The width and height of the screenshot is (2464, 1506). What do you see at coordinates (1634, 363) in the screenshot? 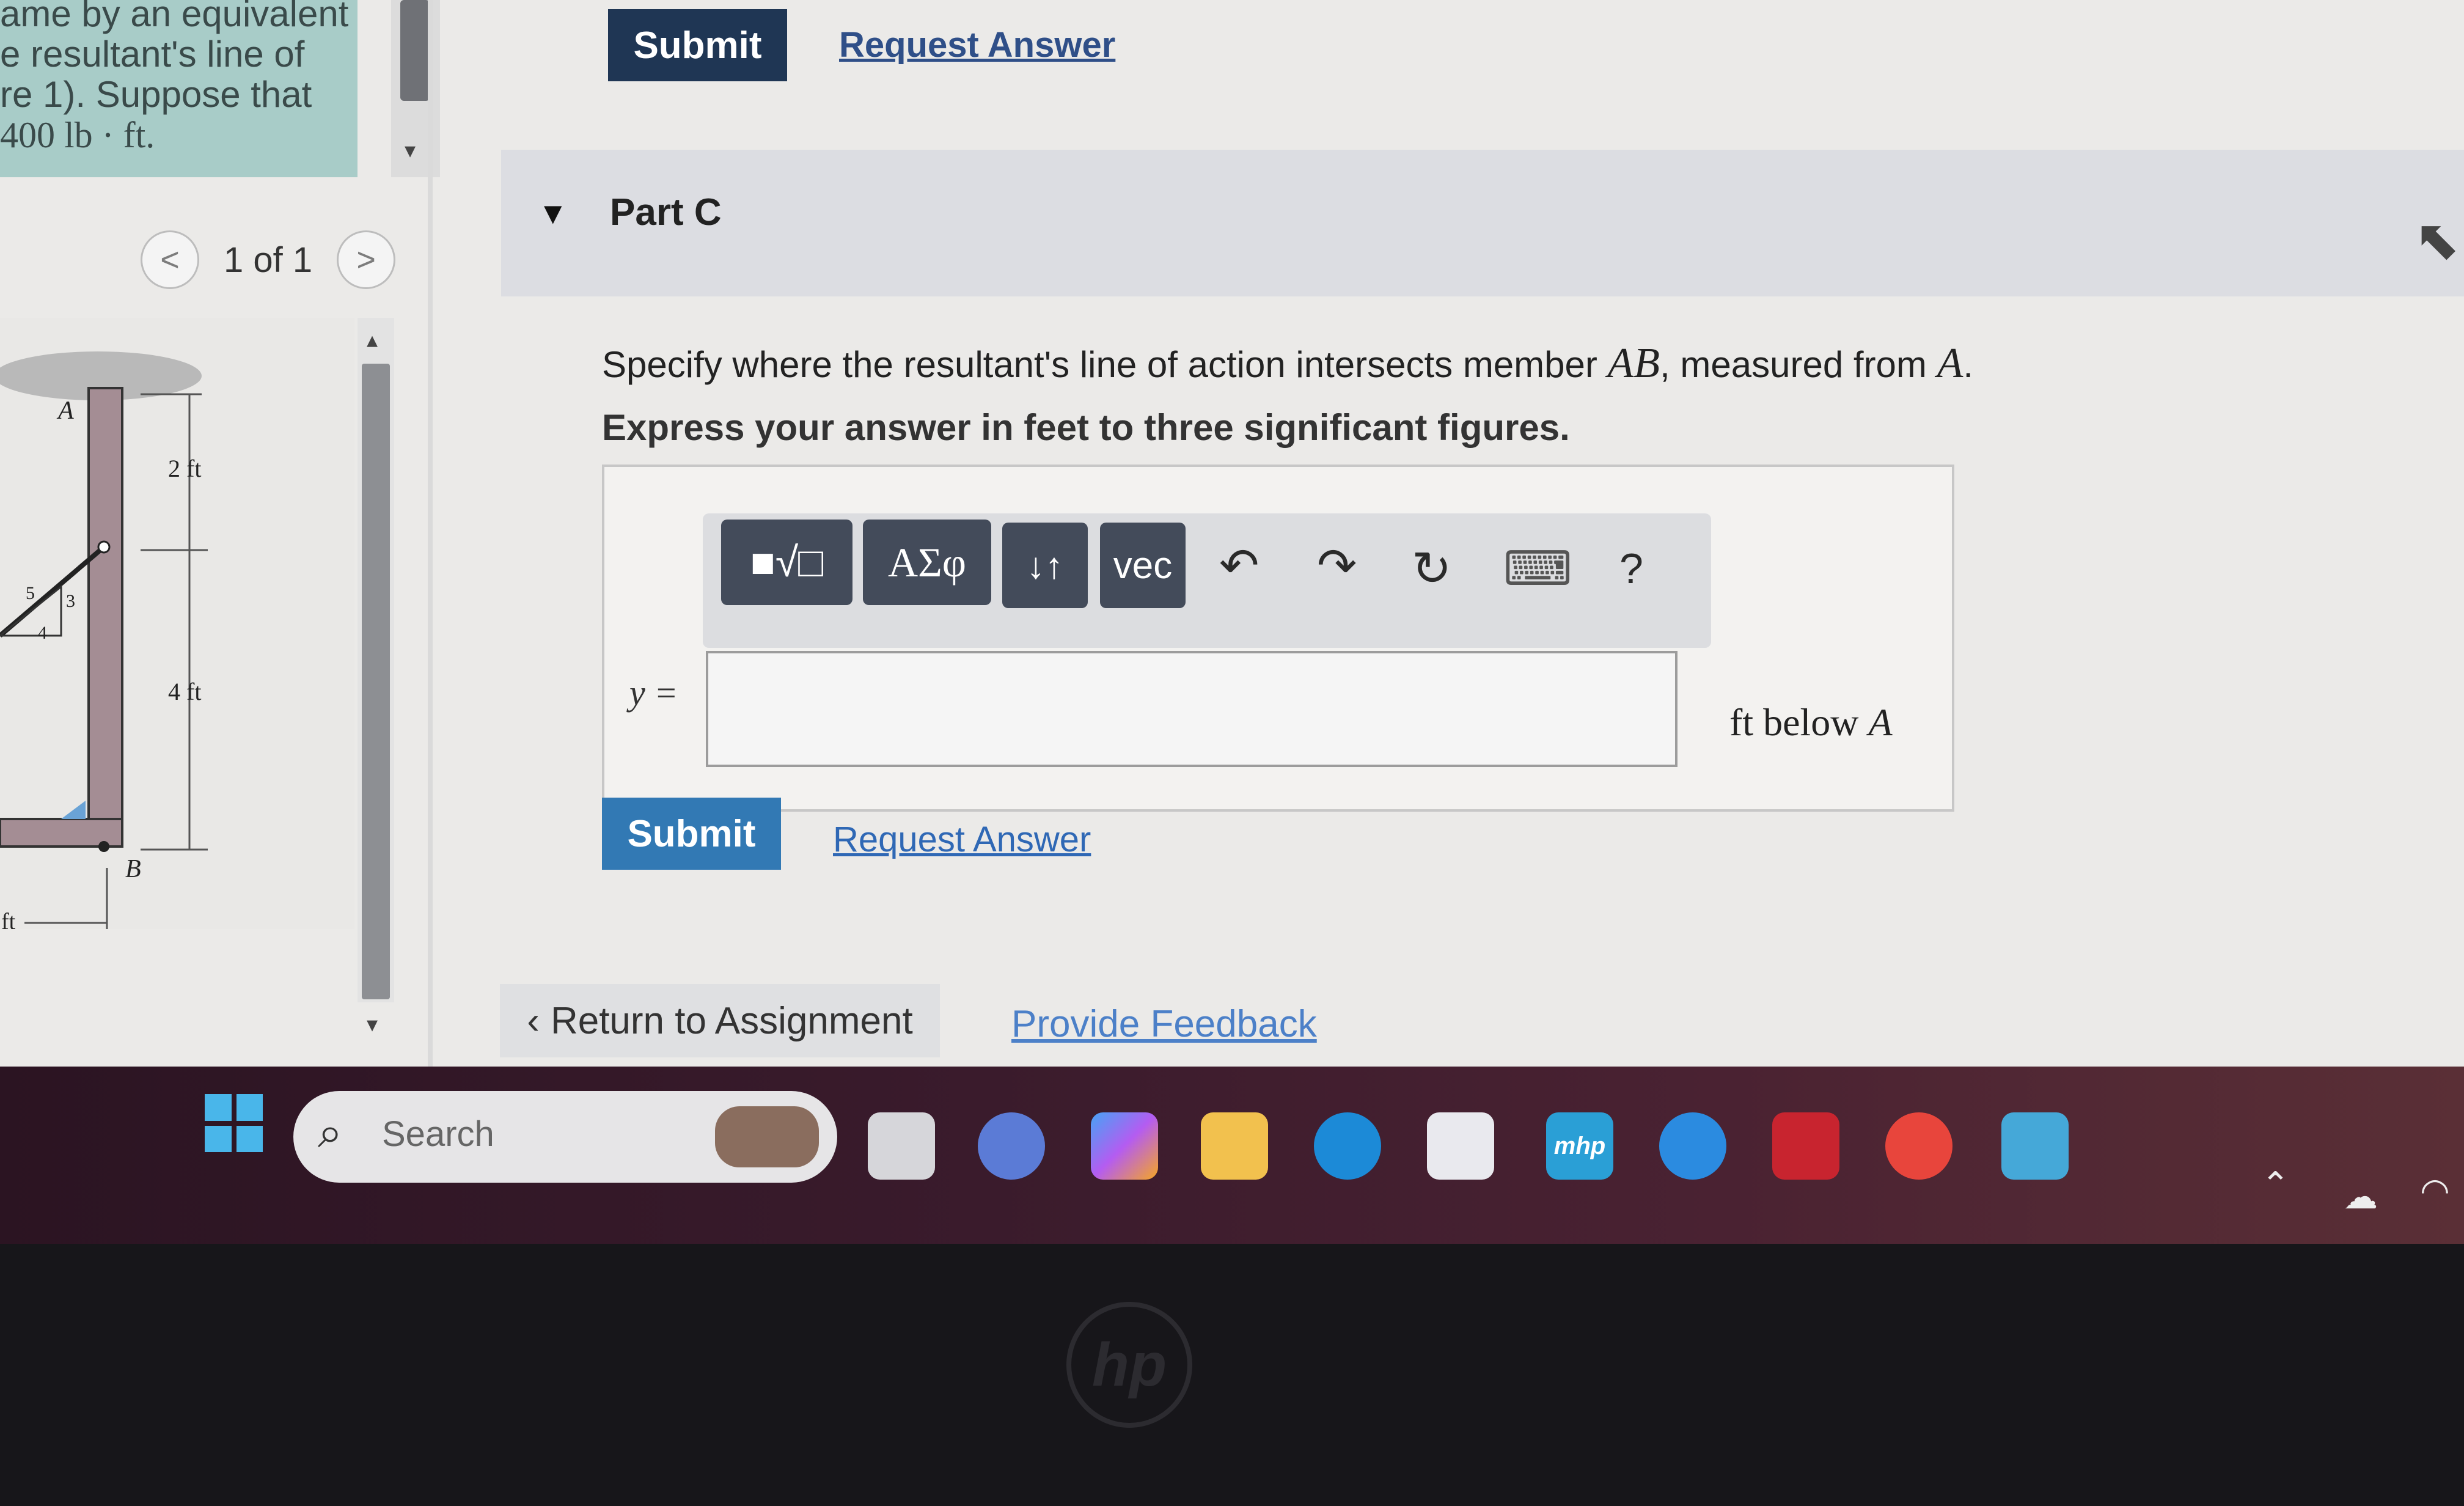
I see `member-ab: AB` at bounding box center [1634, 363].